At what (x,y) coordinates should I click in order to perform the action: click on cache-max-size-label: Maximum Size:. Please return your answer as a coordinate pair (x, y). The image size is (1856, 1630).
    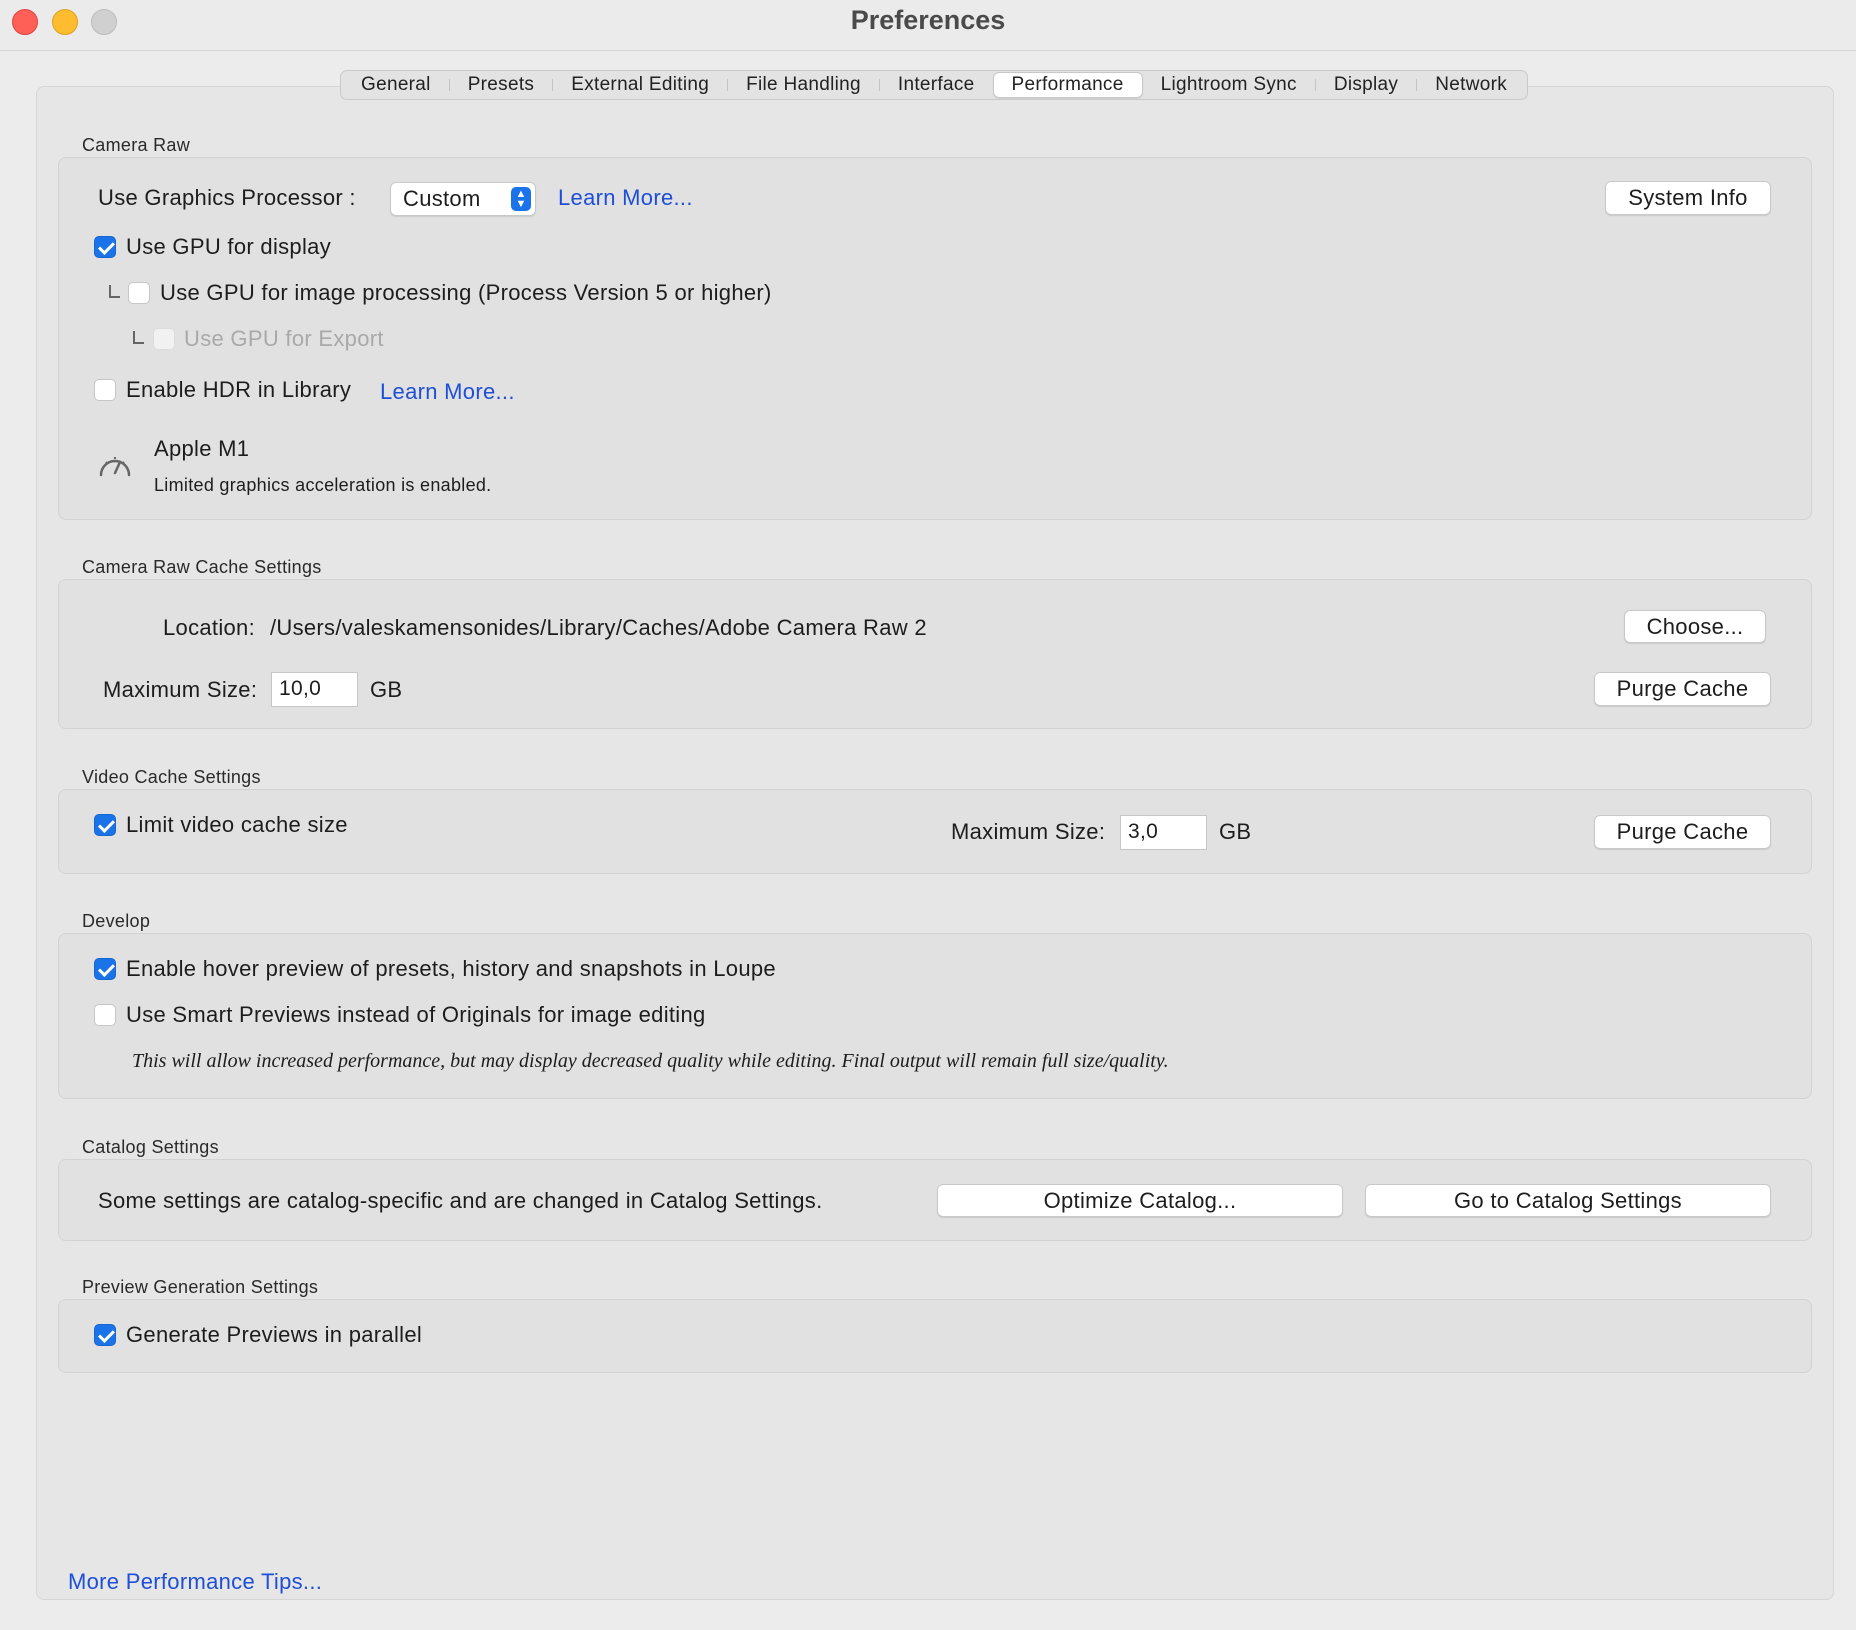
    Looking at the image, I should click on (180, 689).